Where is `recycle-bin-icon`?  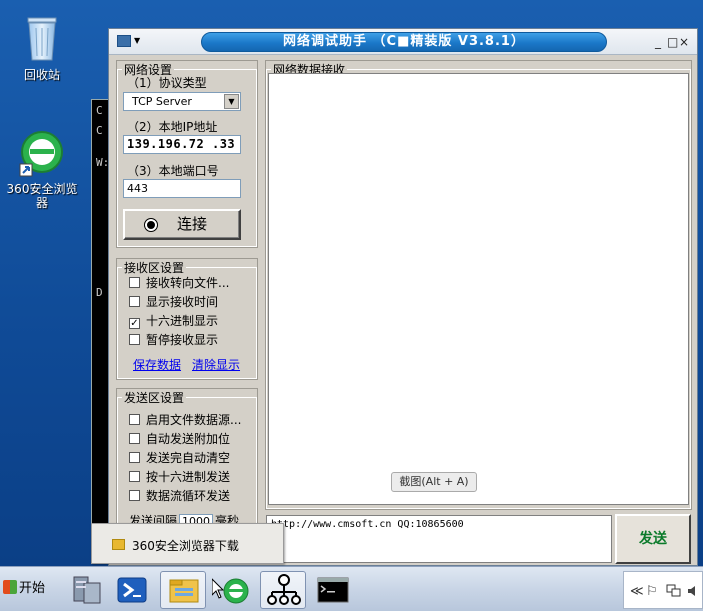 recycle-bin-icon is located at coordinates (42, 39).